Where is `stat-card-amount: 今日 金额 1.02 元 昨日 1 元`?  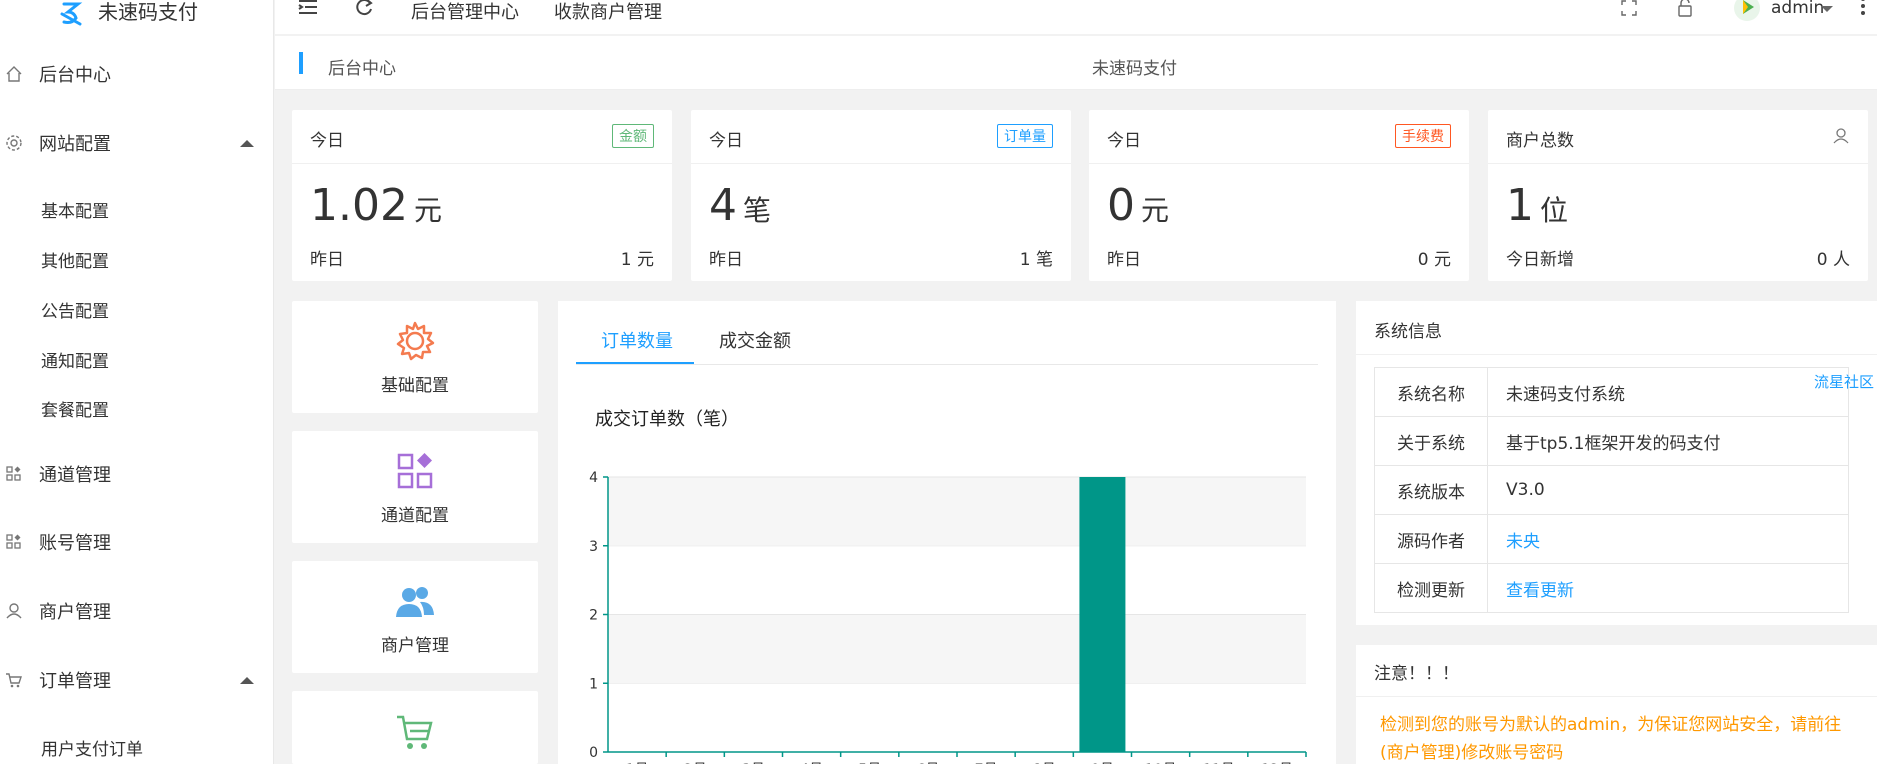
stat-card-amount: 今日 金额 1.02 元 昨日 1 元 is located at coordinates (482, 195).